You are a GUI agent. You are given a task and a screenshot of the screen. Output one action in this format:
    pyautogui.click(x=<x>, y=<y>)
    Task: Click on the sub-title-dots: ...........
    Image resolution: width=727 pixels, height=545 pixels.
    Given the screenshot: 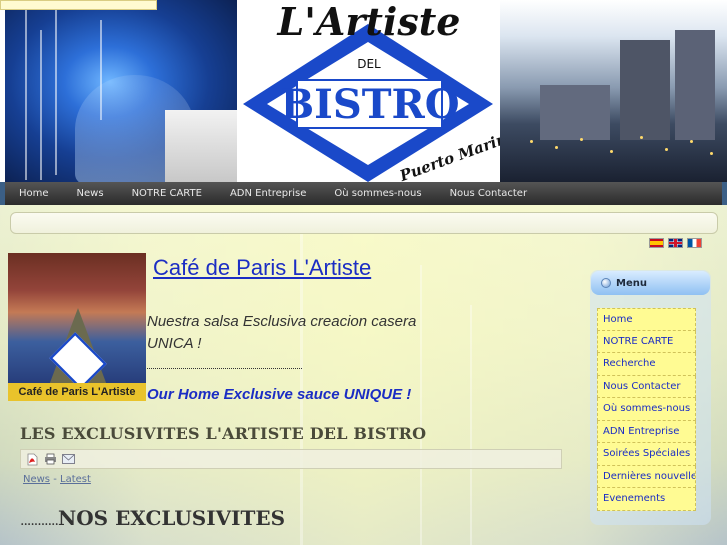 What is the action you would take?
    pyautogui.click(x=39, y=521)
    